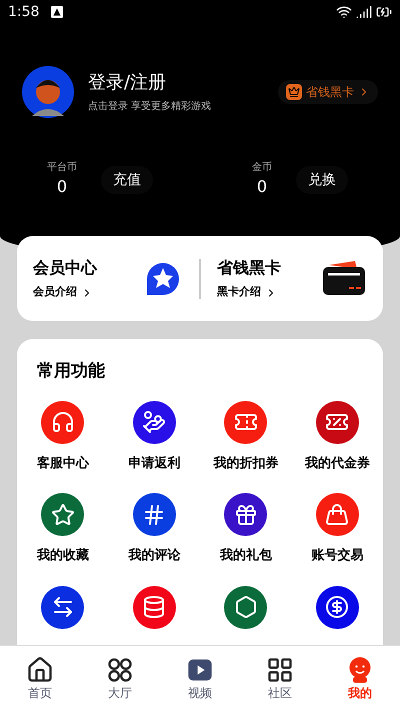  Describe the element at coordinates (246, 514) in the screenshot. I see `gift-icon` at that location.